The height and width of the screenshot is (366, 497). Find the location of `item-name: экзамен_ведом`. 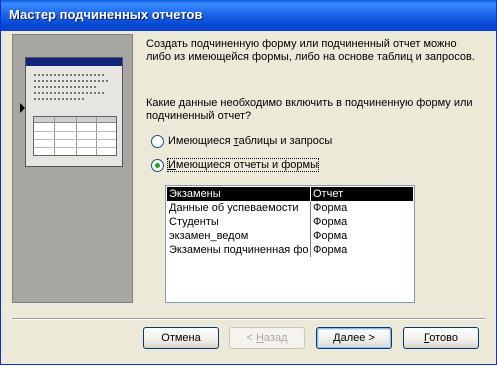

item-name: экзамен_ведом is located at coordinates (209, 236).